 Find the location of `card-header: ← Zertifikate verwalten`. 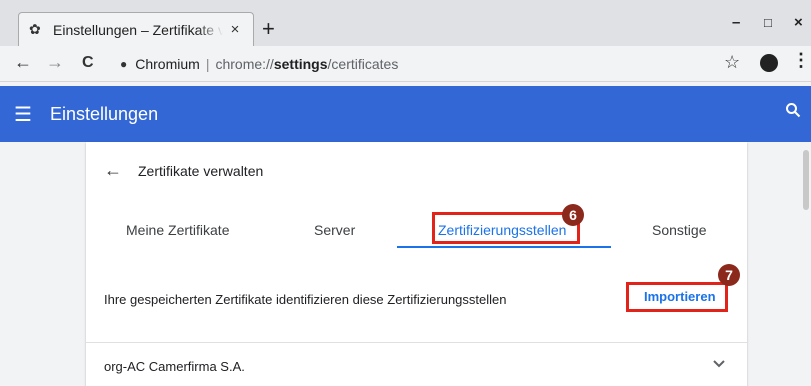

card-header: ← Zertifikate verwalten is located at coordinates (183, 170).